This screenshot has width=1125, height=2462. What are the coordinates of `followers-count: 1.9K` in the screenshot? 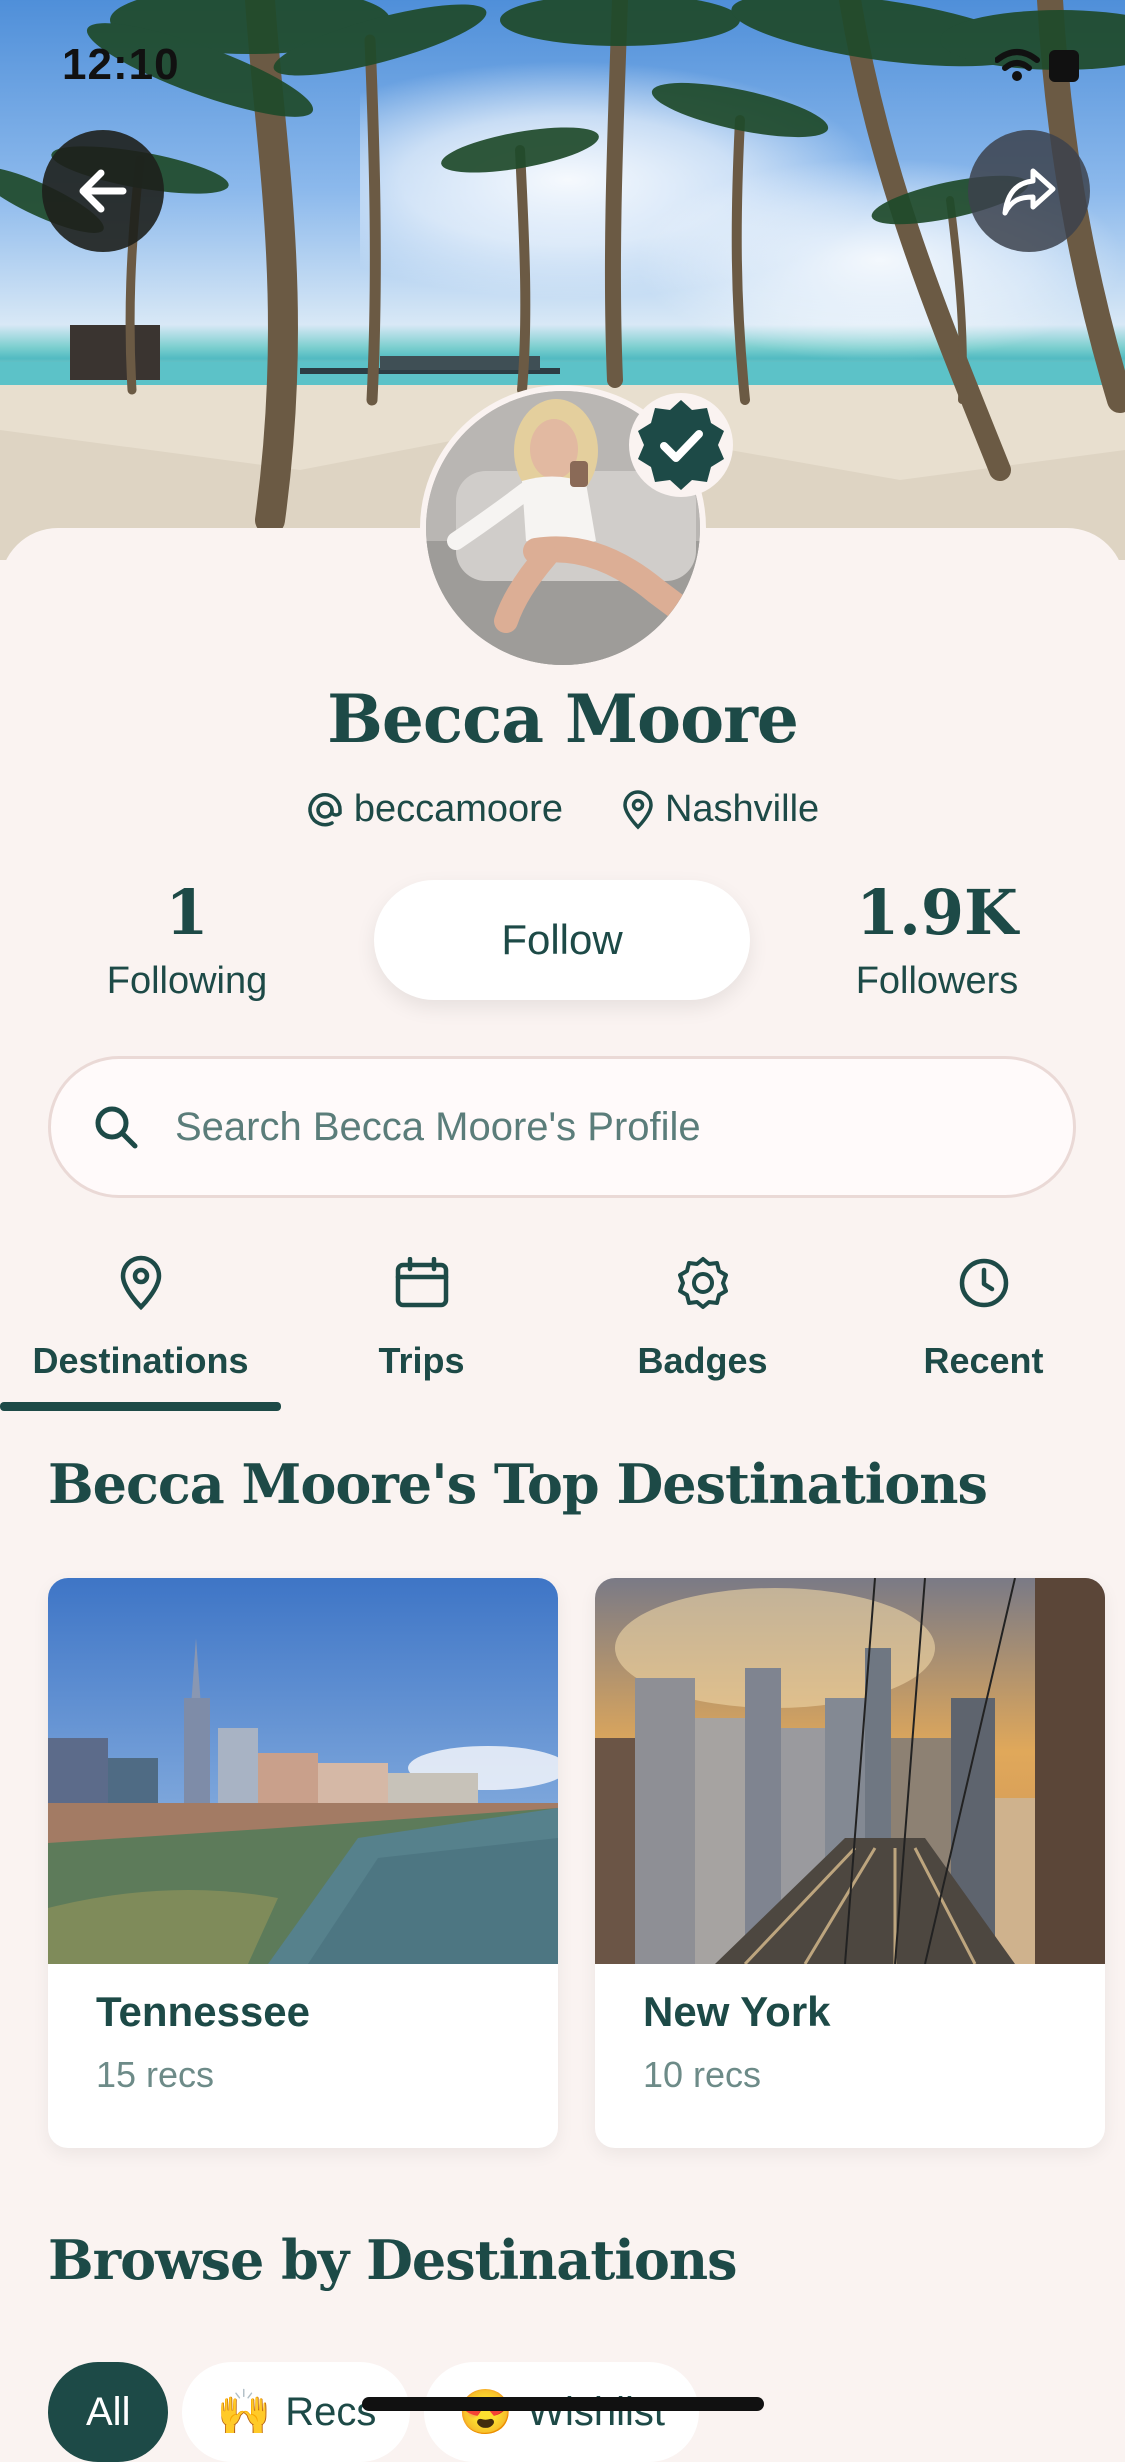 It's located at (937, 912).